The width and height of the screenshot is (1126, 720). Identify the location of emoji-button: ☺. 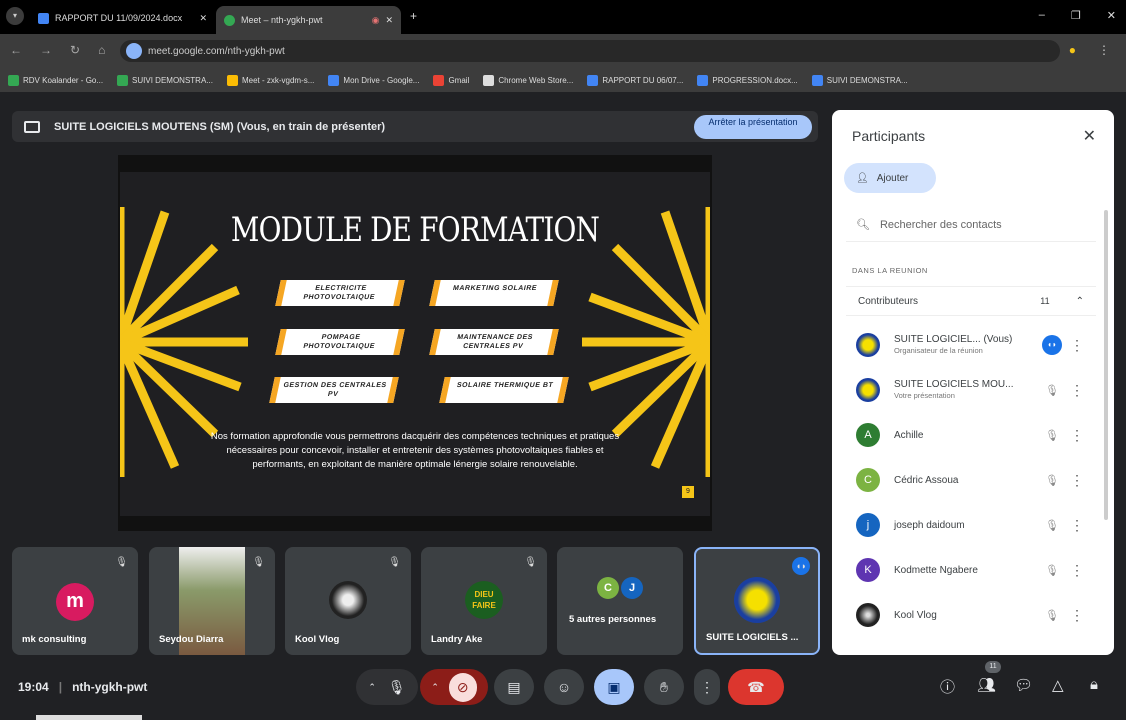
(564, 687).